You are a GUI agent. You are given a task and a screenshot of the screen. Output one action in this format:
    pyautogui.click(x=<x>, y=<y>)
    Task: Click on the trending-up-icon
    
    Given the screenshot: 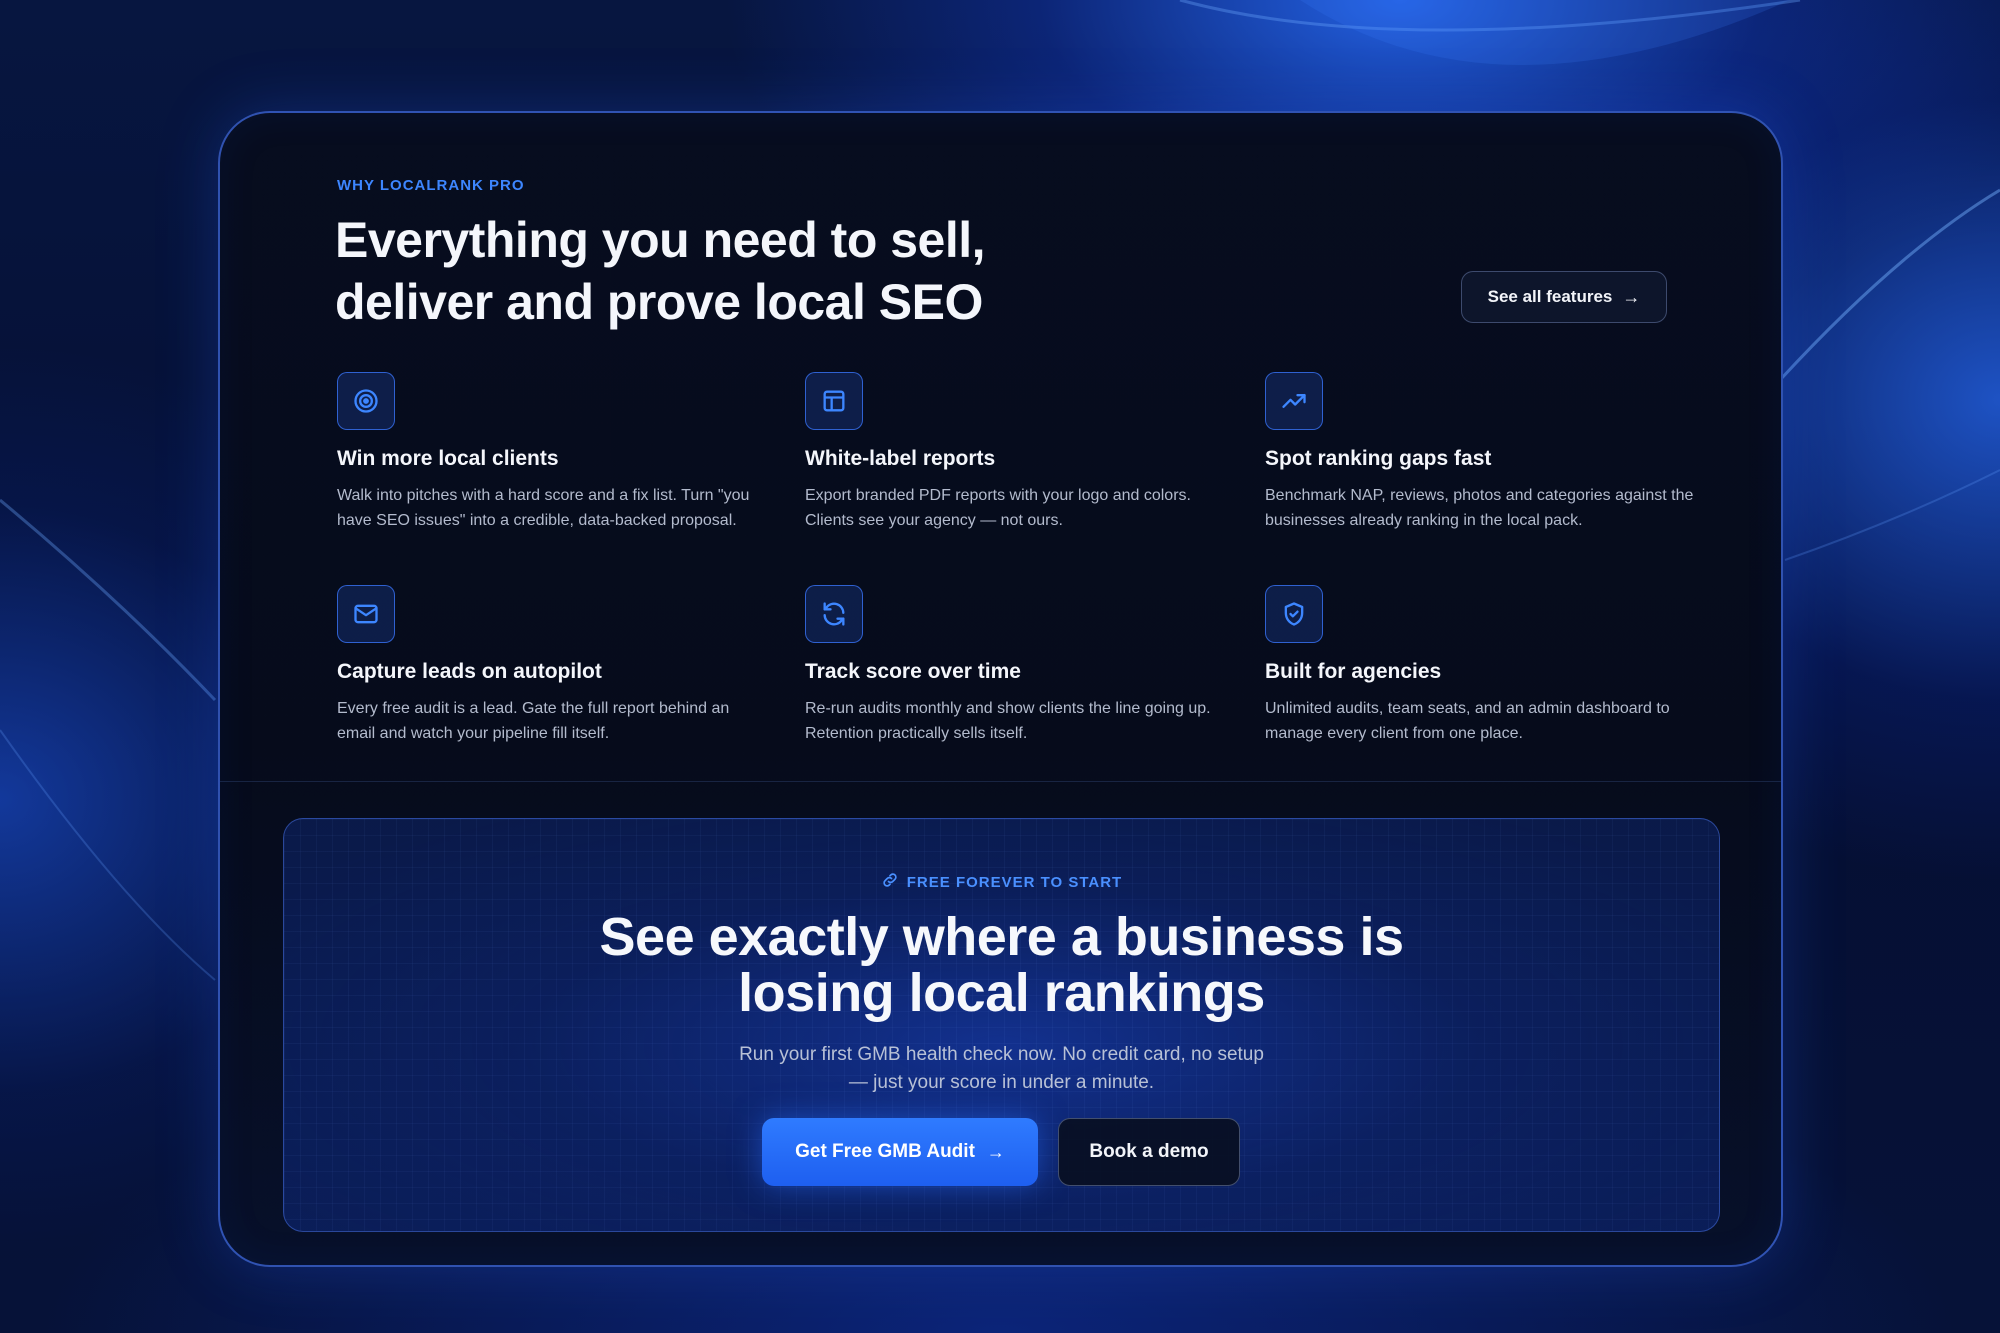 What is the action you would take?
    pyautogui.click(x=1294, y=401)
    